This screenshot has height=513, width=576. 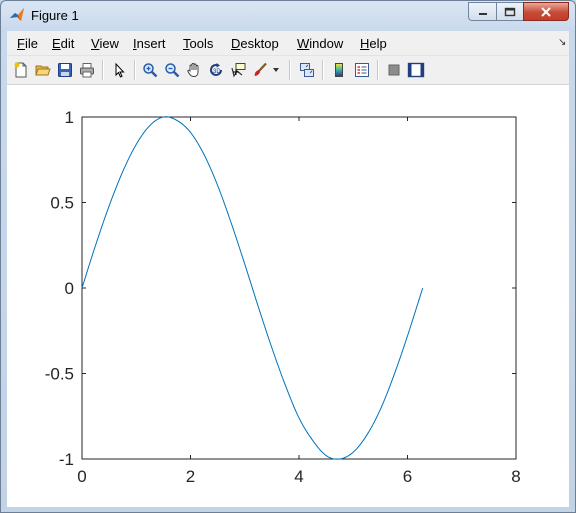 I want to click on svg-text: 3D, so click(x=217, y=72).